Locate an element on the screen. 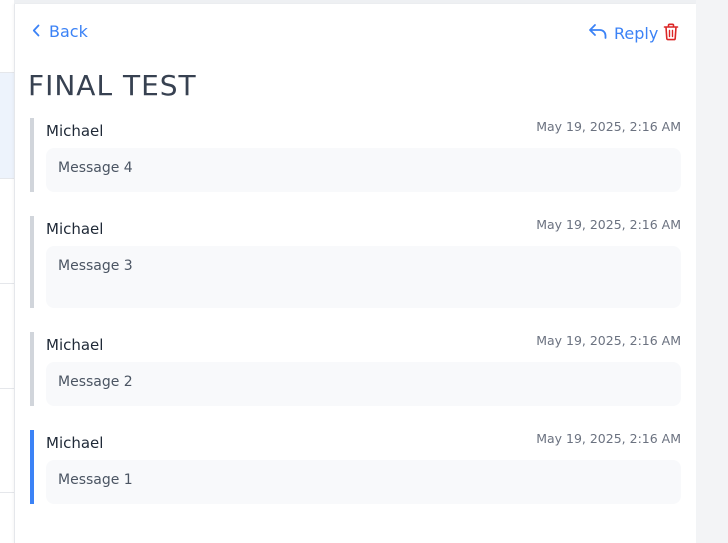 This screenshot has height=543, width=728. thread-message: Michael May 19, 2025, 2:16 AM Message 4 is located at coordinates (355, 155).